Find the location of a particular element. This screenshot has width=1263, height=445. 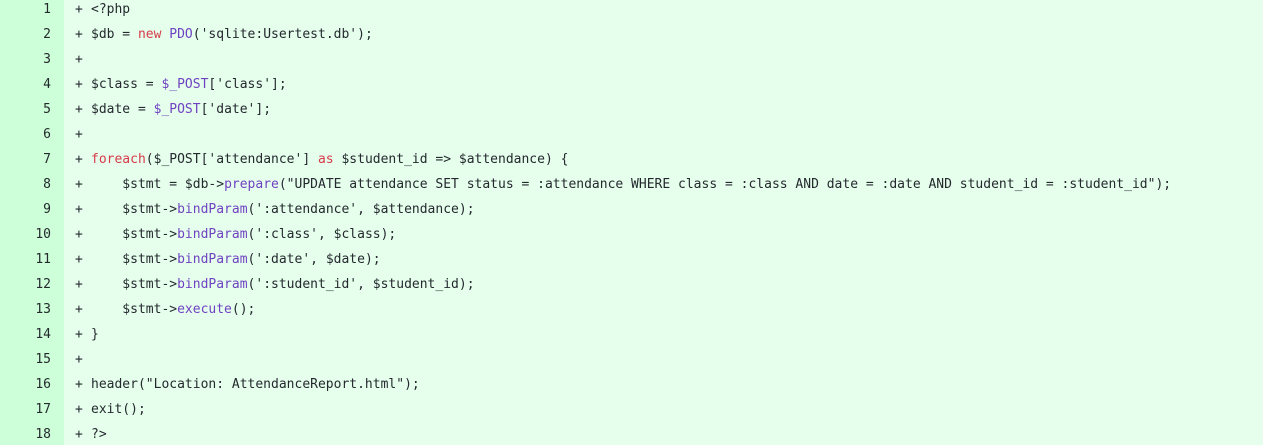

line-number: 4 is located at coordinates (47, 84).